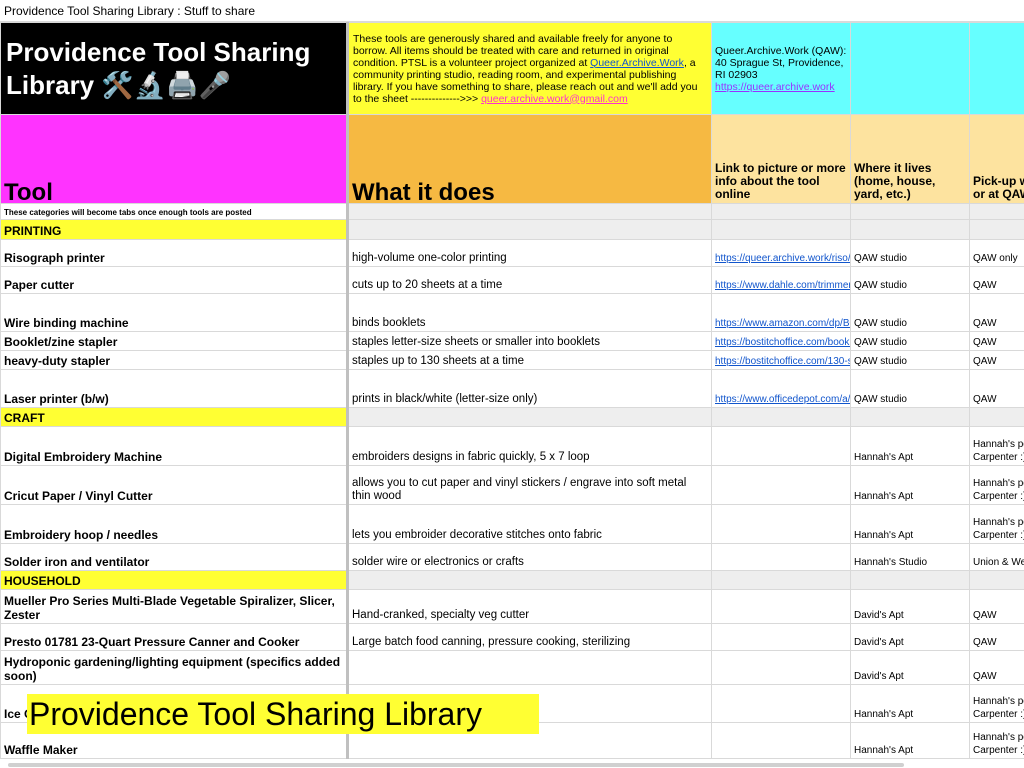 The width and height of the screenshot is (1024, 768). Describe the element at coordinates (529, 253) in the screenshot. I see `description-cell: high-volume one-color printing` at that location.